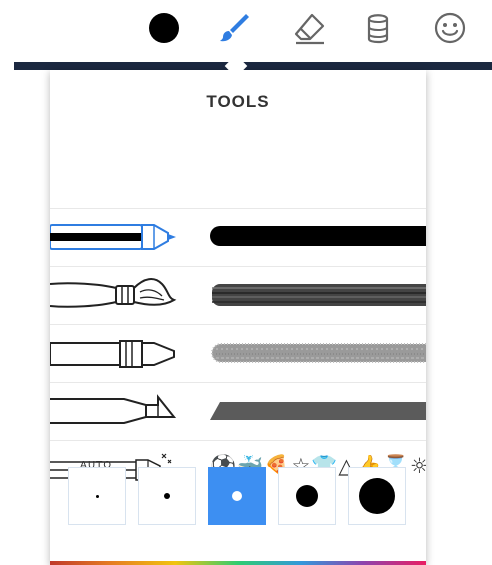 The width and height of the screenshot is (492, 565). What do you see at coordinates (238, 101) in the screenshot?
I see `panel-title: TOOLS` at bounding box center [238, 101].